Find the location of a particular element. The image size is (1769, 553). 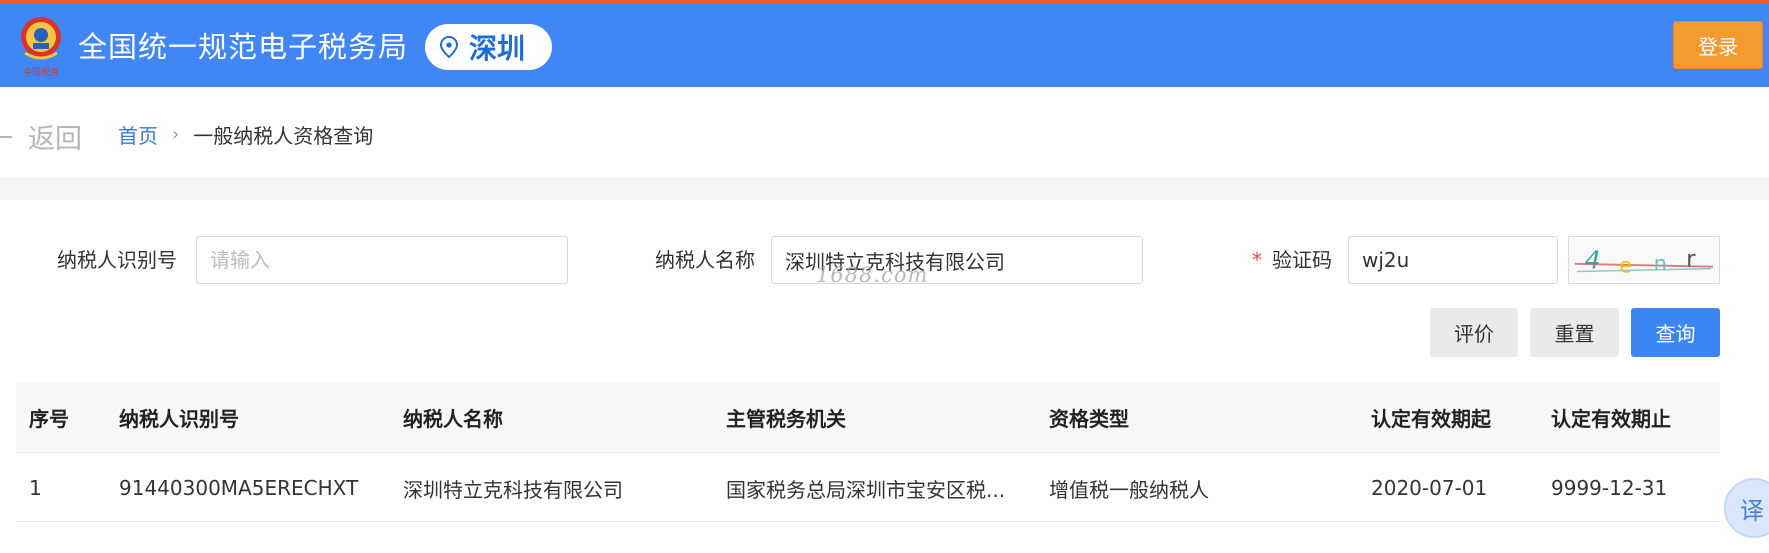

table-cell: 9999-12-31 is located at coordinates (1609, 488).